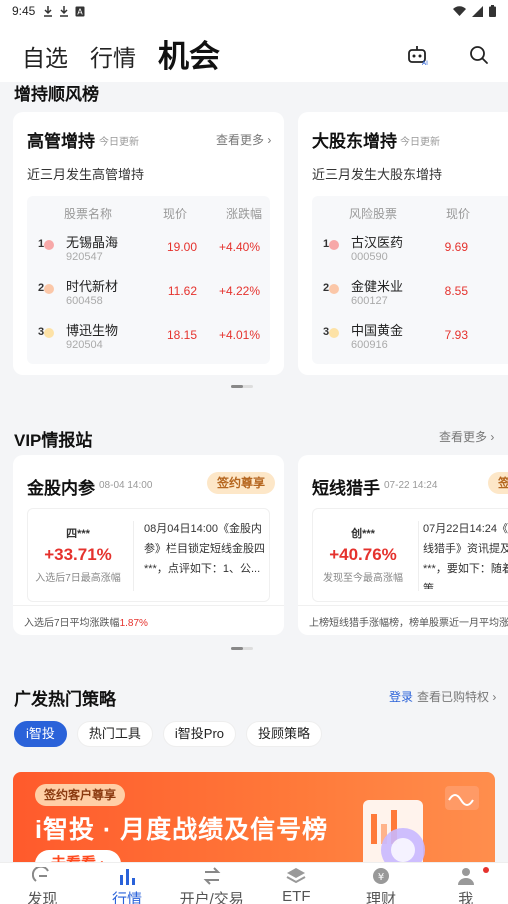  I want to click on stock-name: 博迅生物, so click(92, 329).